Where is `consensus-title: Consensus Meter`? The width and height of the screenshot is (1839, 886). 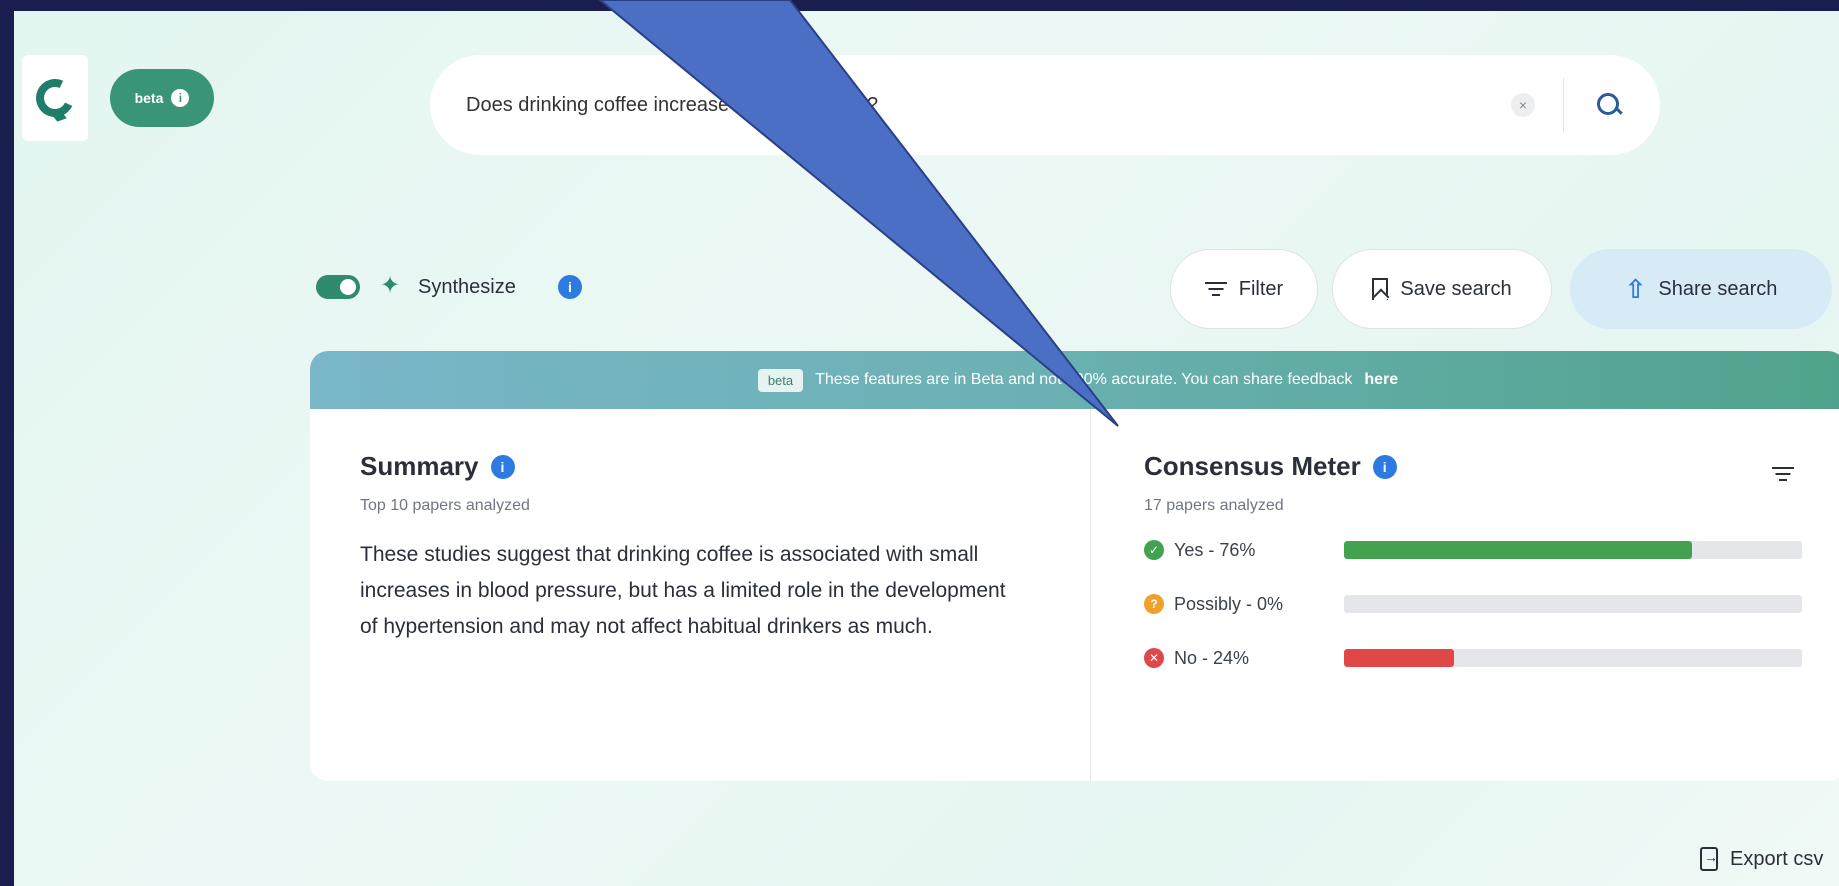
consensus-title: Consensus Meter is located at coordinates (1252, 466).